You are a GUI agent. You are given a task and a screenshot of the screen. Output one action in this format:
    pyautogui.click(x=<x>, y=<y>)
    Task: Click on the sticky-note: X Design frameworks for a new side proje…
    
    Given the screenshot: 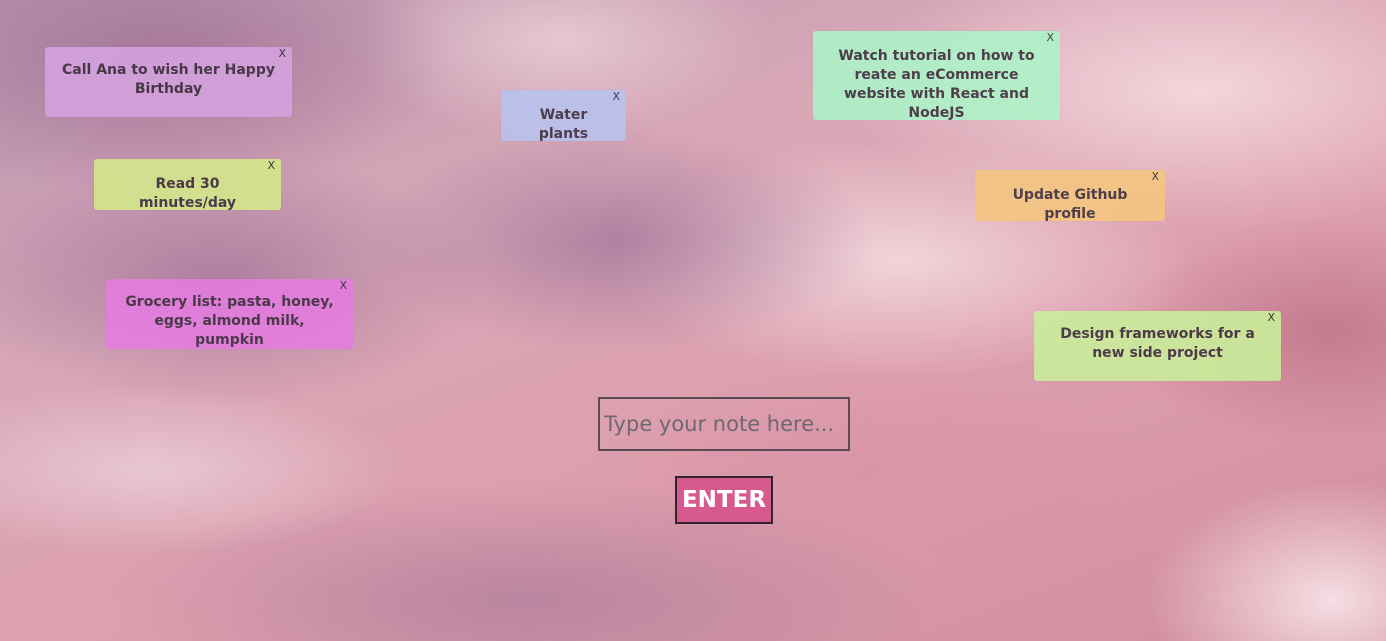 What is the action you would take?
    pyautogui.click(x=1157, y=346)
    